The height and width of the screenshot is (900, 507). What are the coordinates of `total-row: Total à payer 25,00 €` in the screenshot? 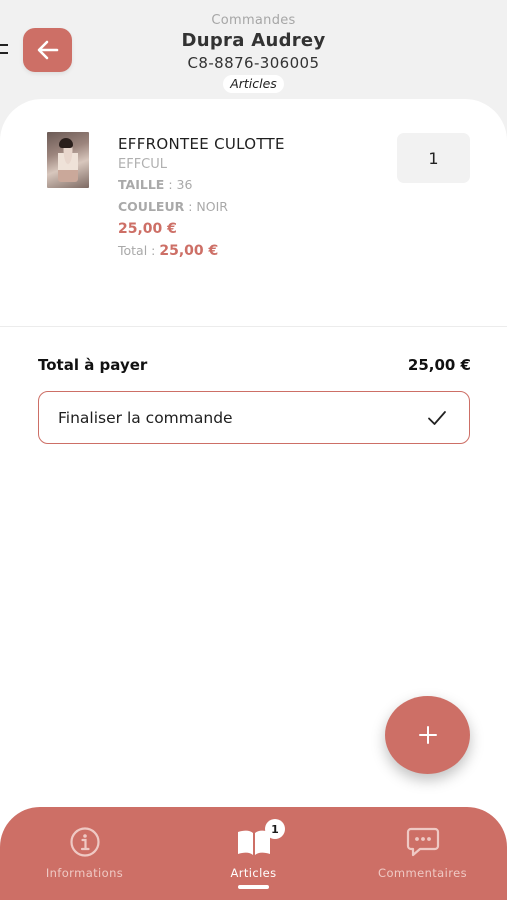 It's located at (254, 365).